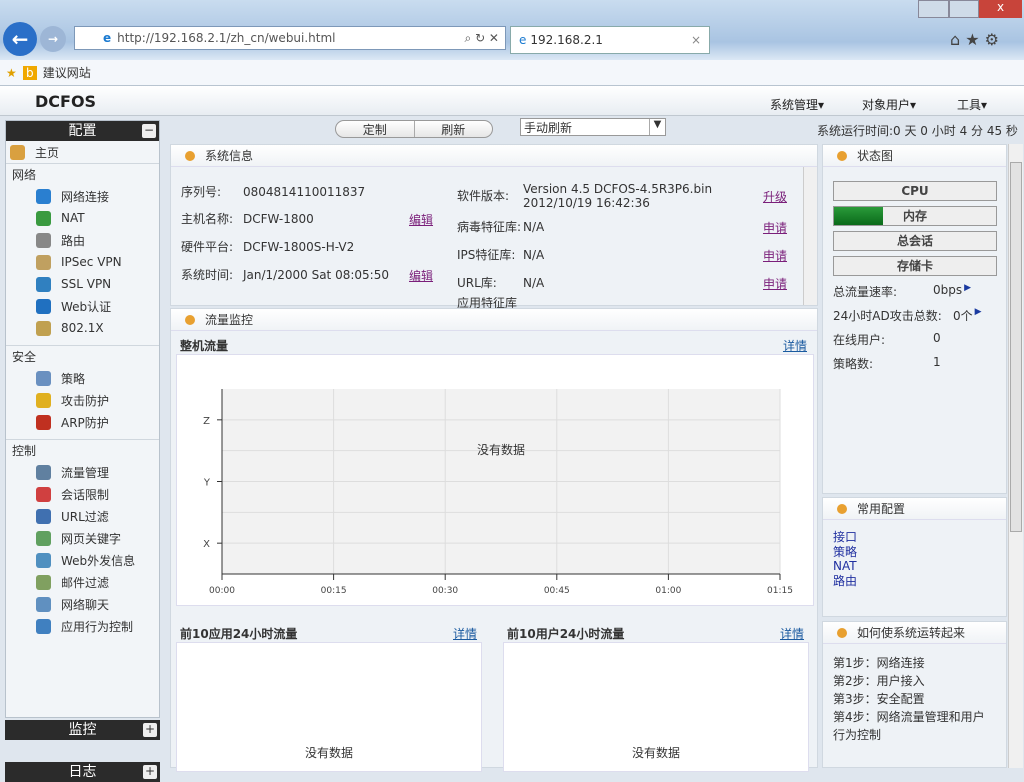 The width and height of the screenshot is (1024, 782). What do you see at coordinates (82, 152) in the screenshot?
I see `sidebar-item-home: 主页` at bounding box center [82, 152].